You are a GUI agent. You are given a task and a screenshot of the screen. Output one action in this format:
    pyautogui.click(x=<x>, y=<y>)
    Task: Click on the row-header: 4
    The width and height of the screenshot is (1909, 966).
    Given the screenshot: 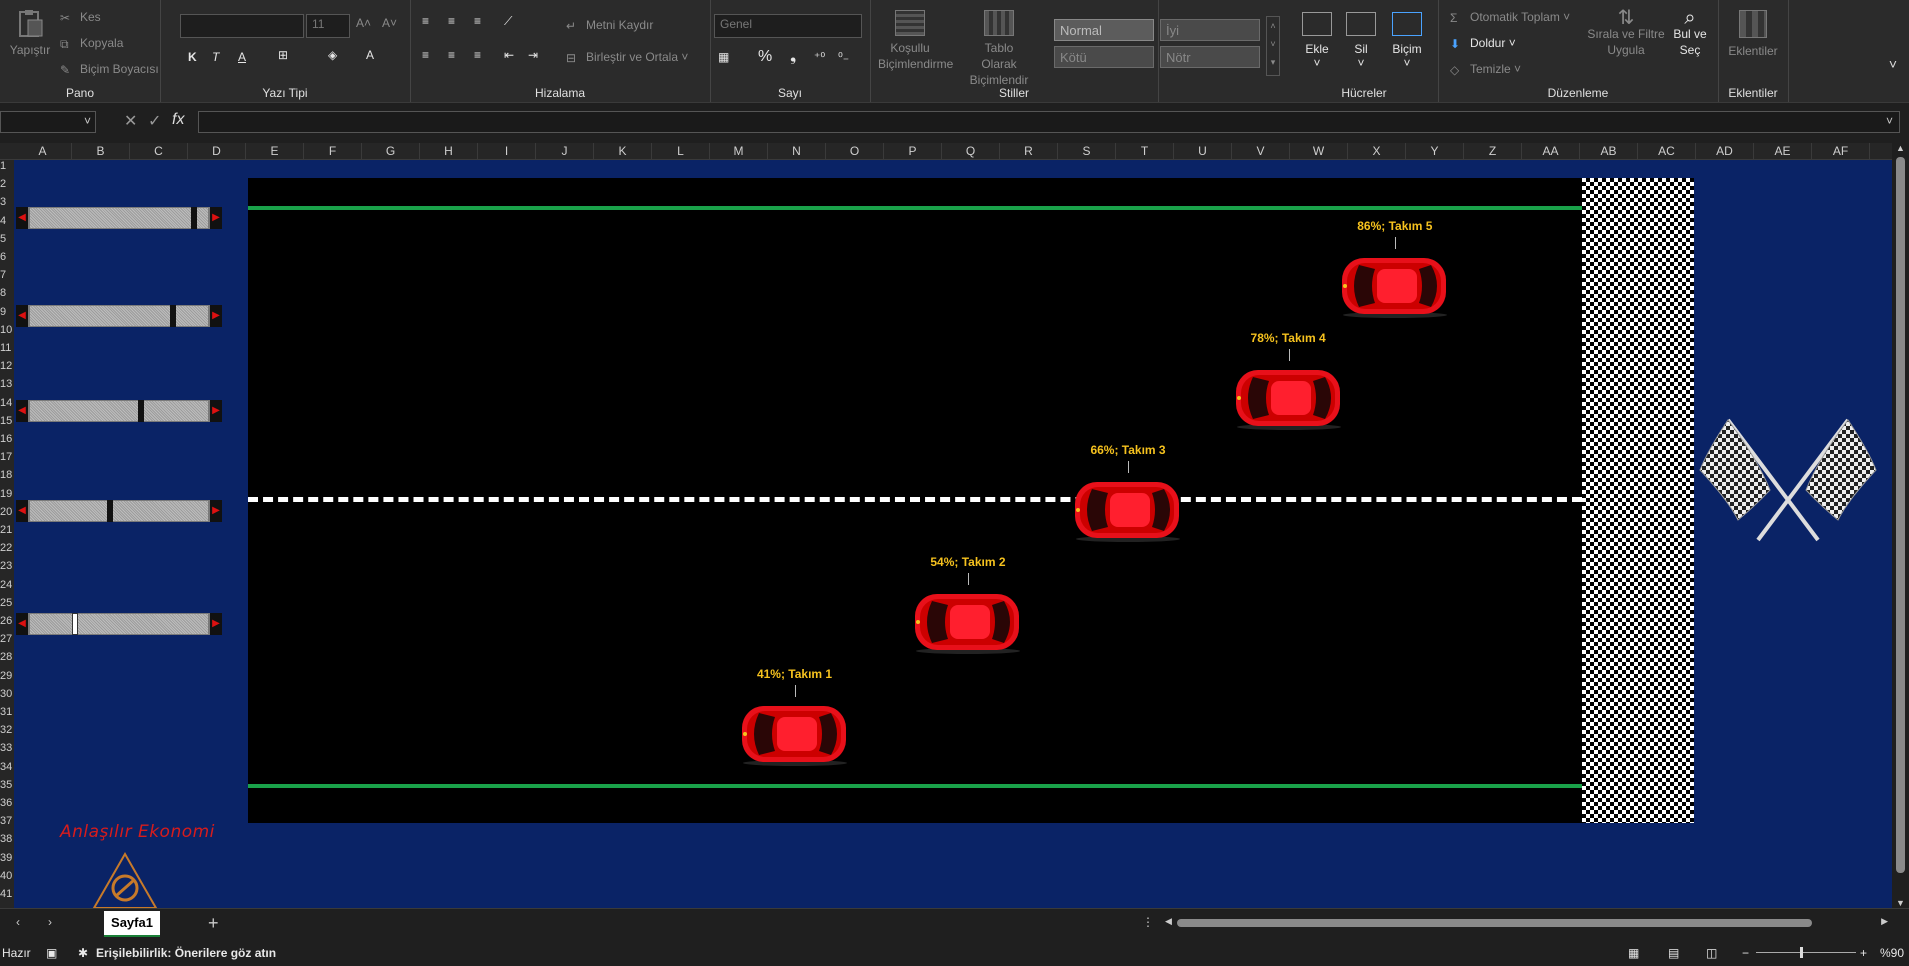 What is the action you would take?
    pyautogui.click(x=7, y=221)
    